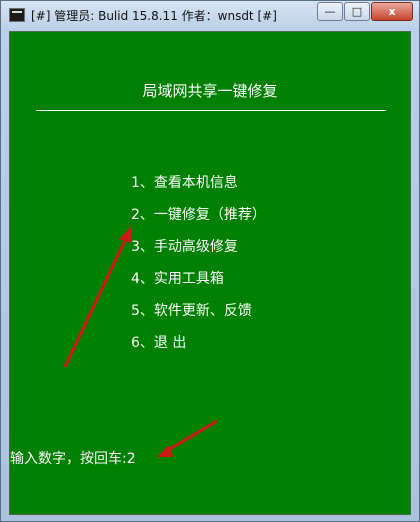 The image size is (420, 522). I want to click on window-title: [#] 管理员: Bulid 15.8.11 作者：wnsdt [#], so click(154, 16).